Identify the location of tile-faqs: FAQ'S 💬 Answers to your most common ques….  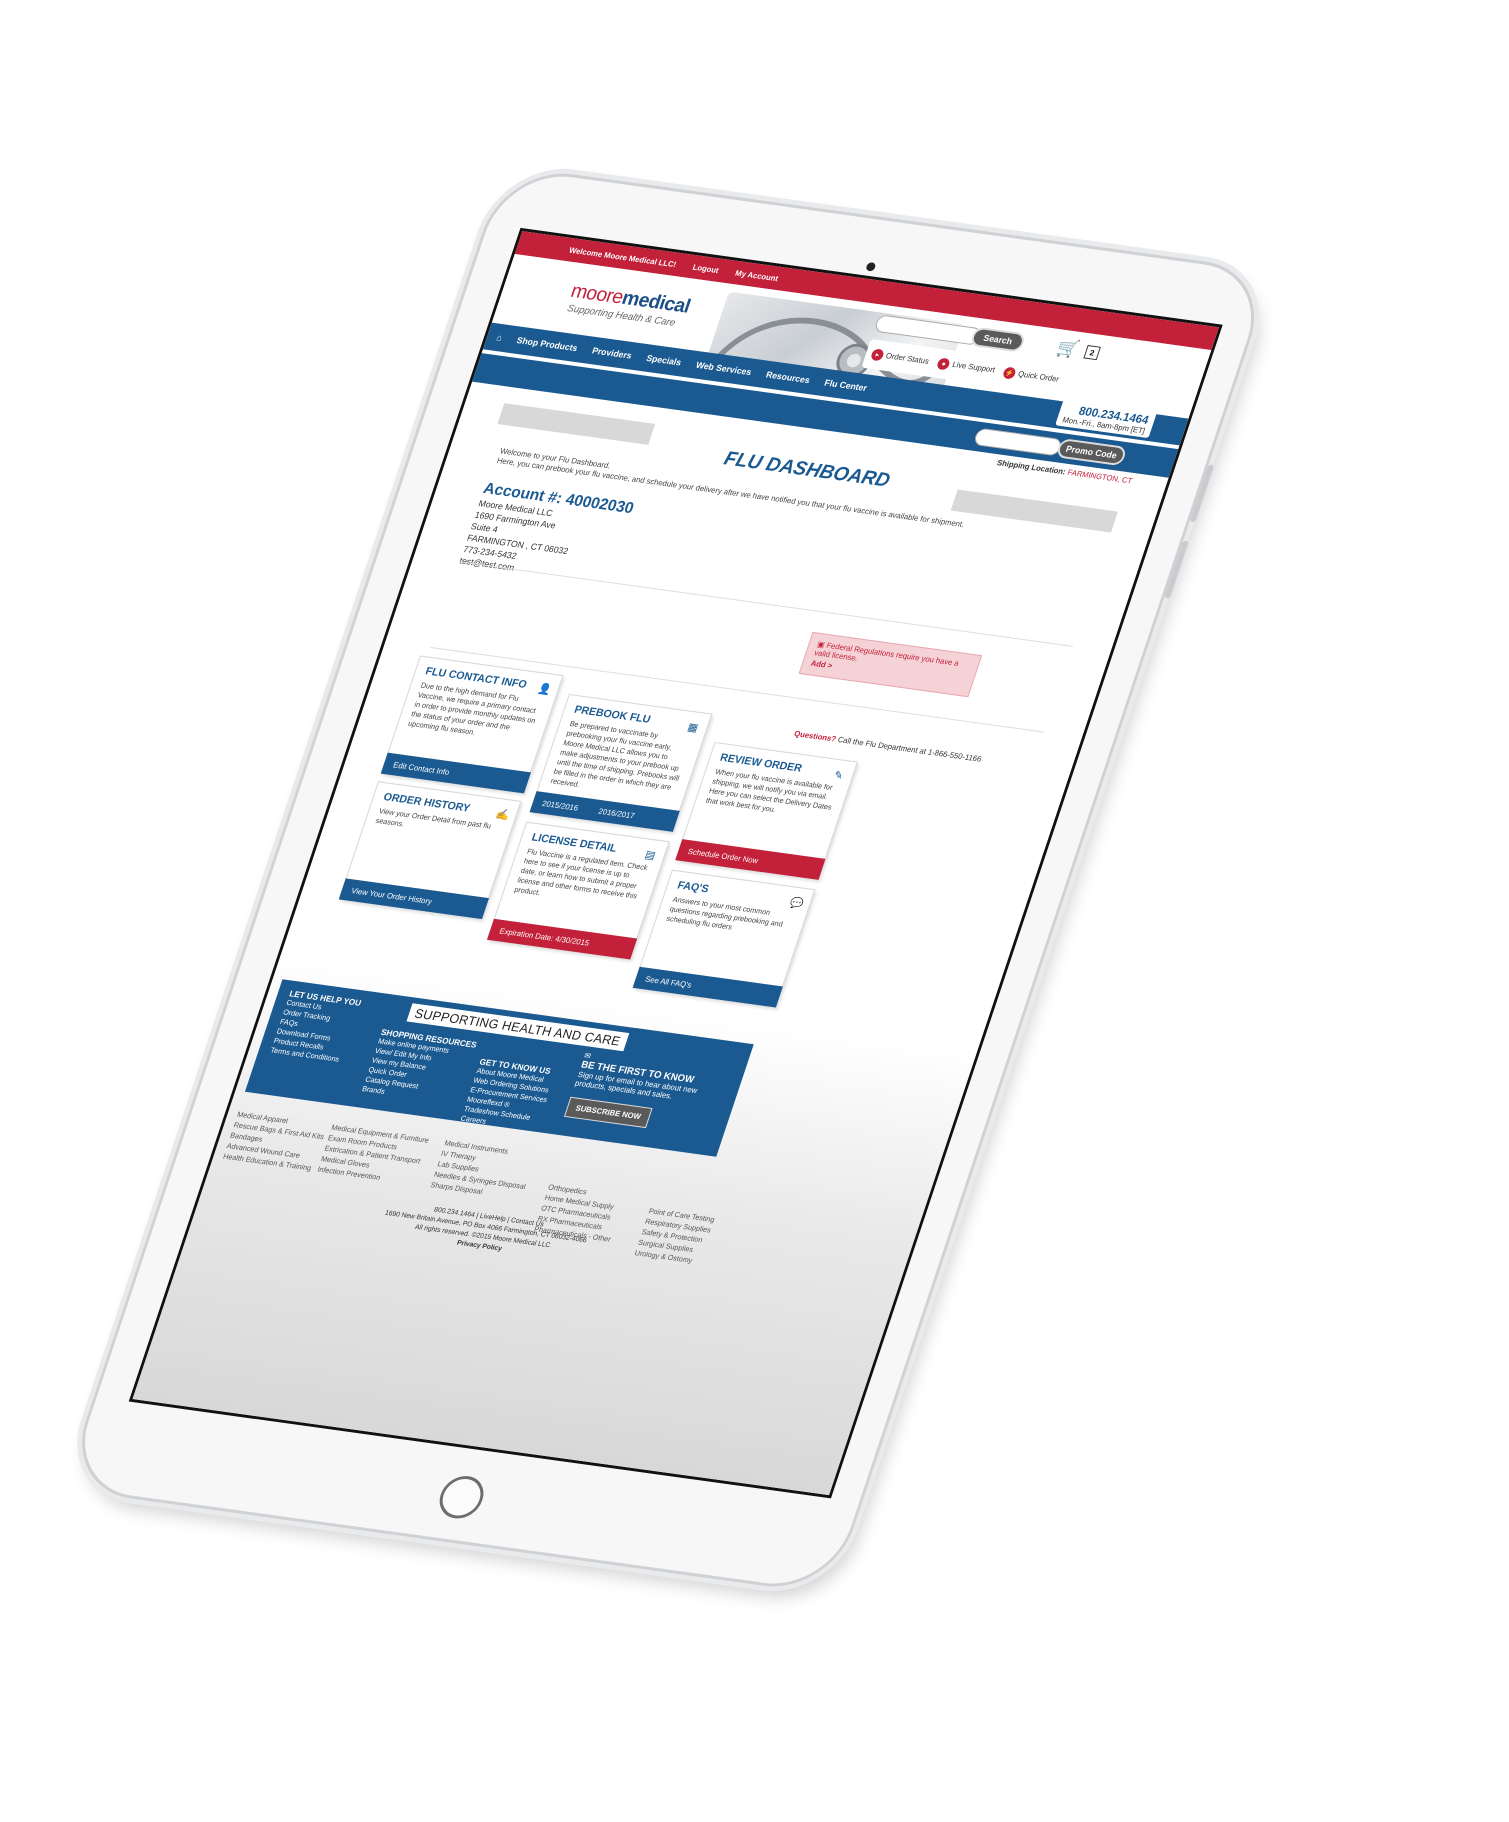
(724, 938).